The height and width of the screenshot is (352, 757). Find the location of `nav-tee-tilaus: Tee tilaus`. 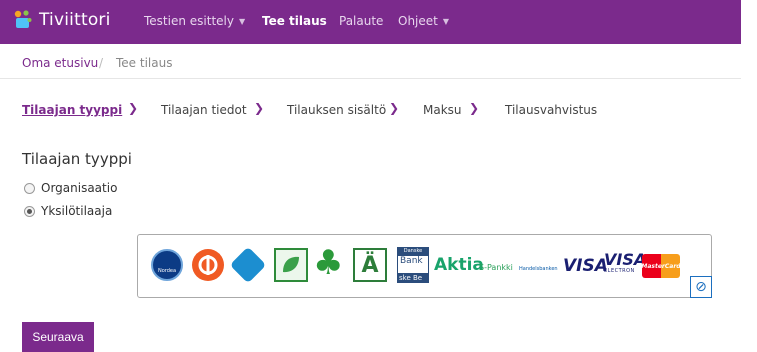

nav-tee-tilaus: Tee tilaus is located at coordinates (294, 21).